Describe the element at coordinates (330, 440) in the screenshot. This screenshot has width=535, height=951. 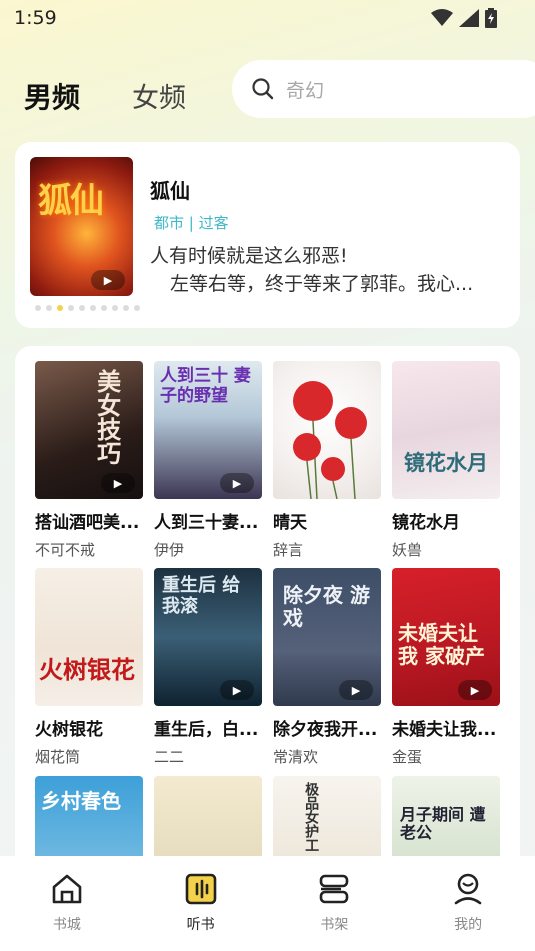
I see `poppy-illustration` at that location.